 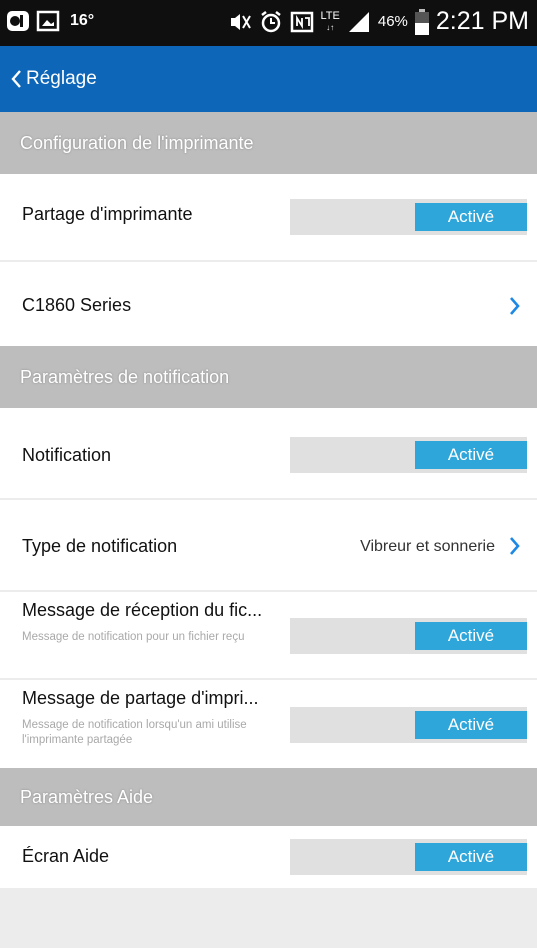 I want to click on printer-sharing-label: Partage d'imprimante, so click(x=107, y=214).